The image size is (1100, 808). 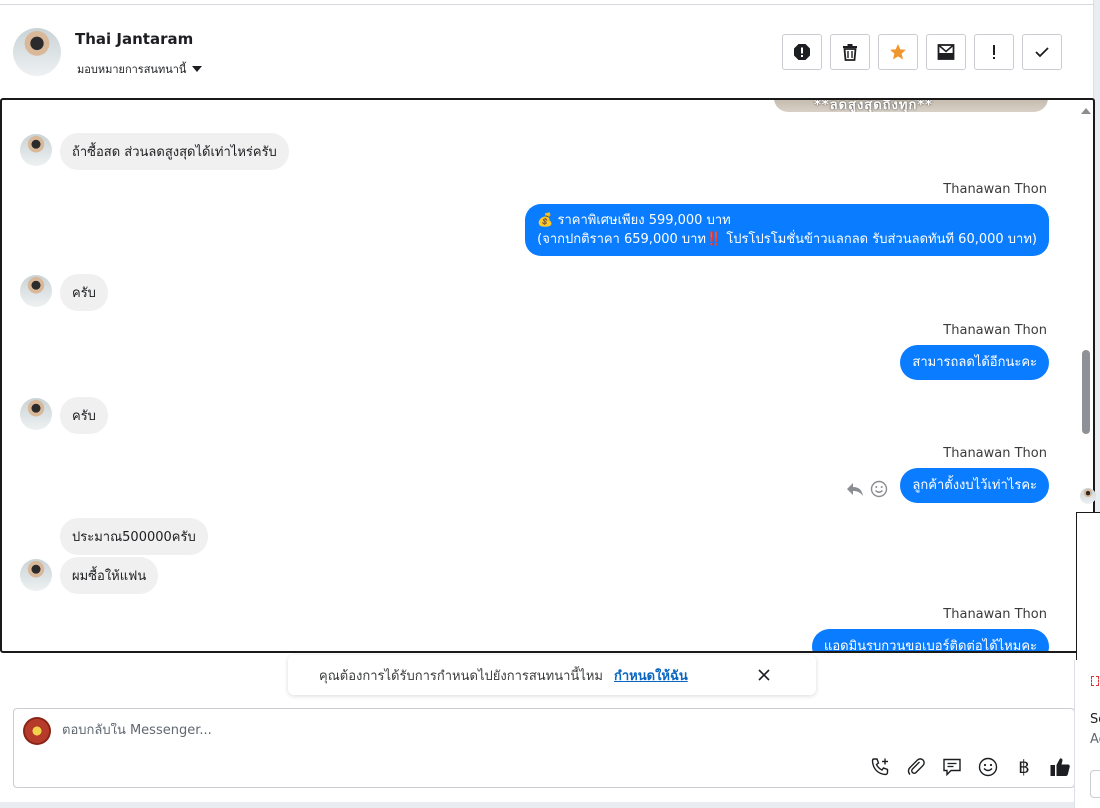 I want to click on chat-head-avatar, so click(x=1088, y=496).